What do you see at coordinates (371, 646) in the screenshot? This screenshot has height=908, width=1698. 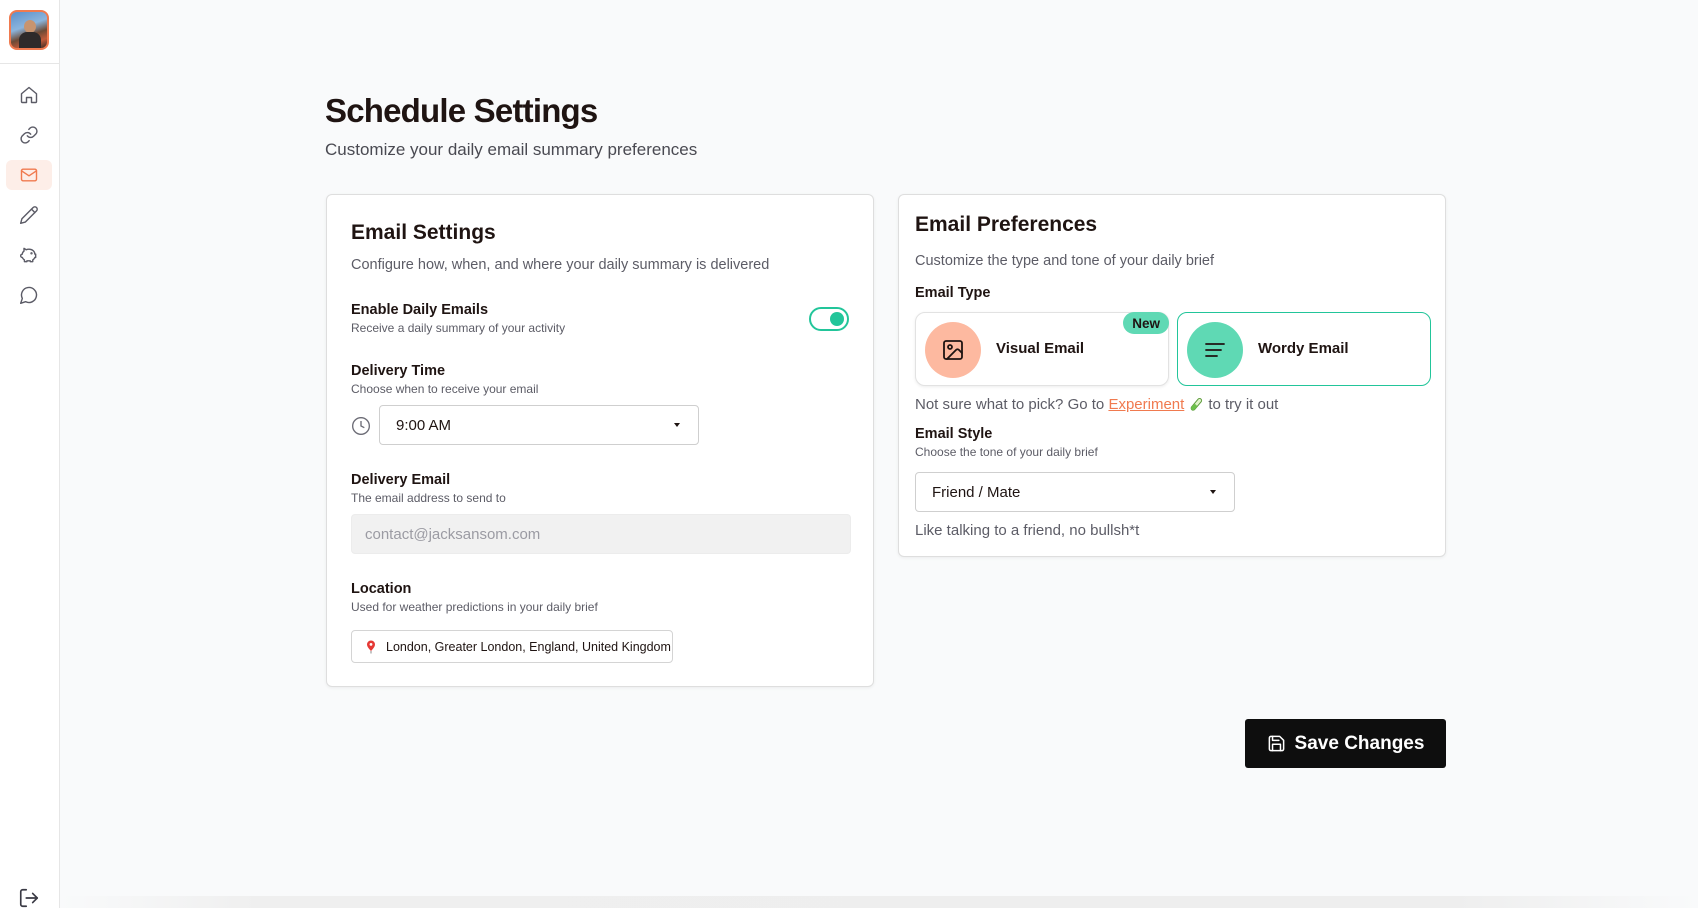 I see `map-pin-icon` at bounding box center [371, 646].